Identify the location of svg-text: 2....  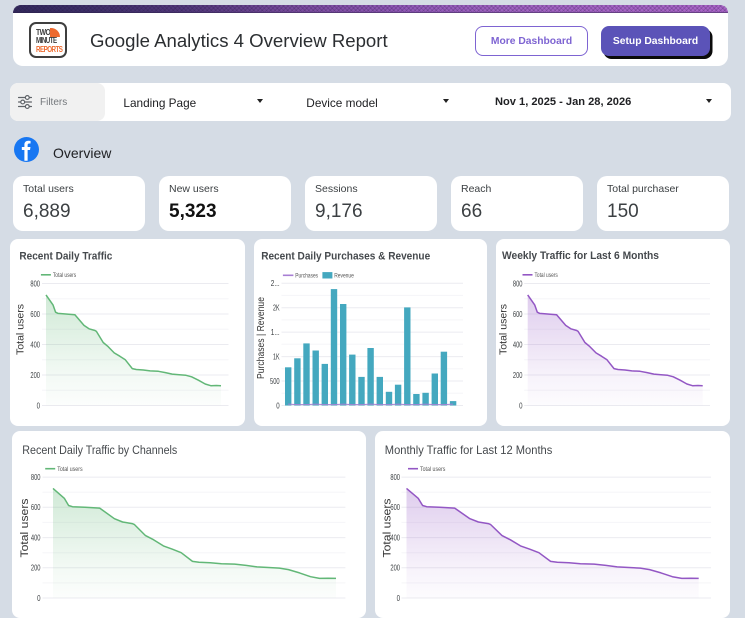
(275, 283).